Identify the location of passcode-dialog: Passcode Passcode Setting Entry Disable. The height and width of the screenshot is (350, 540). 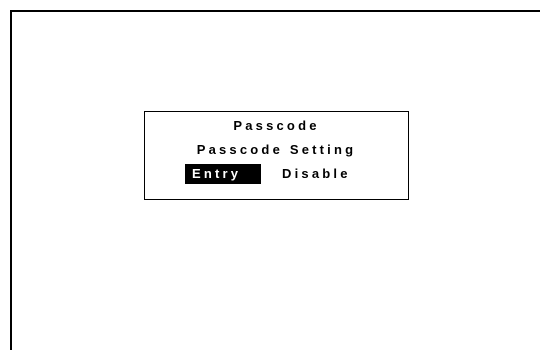
(276, 155).